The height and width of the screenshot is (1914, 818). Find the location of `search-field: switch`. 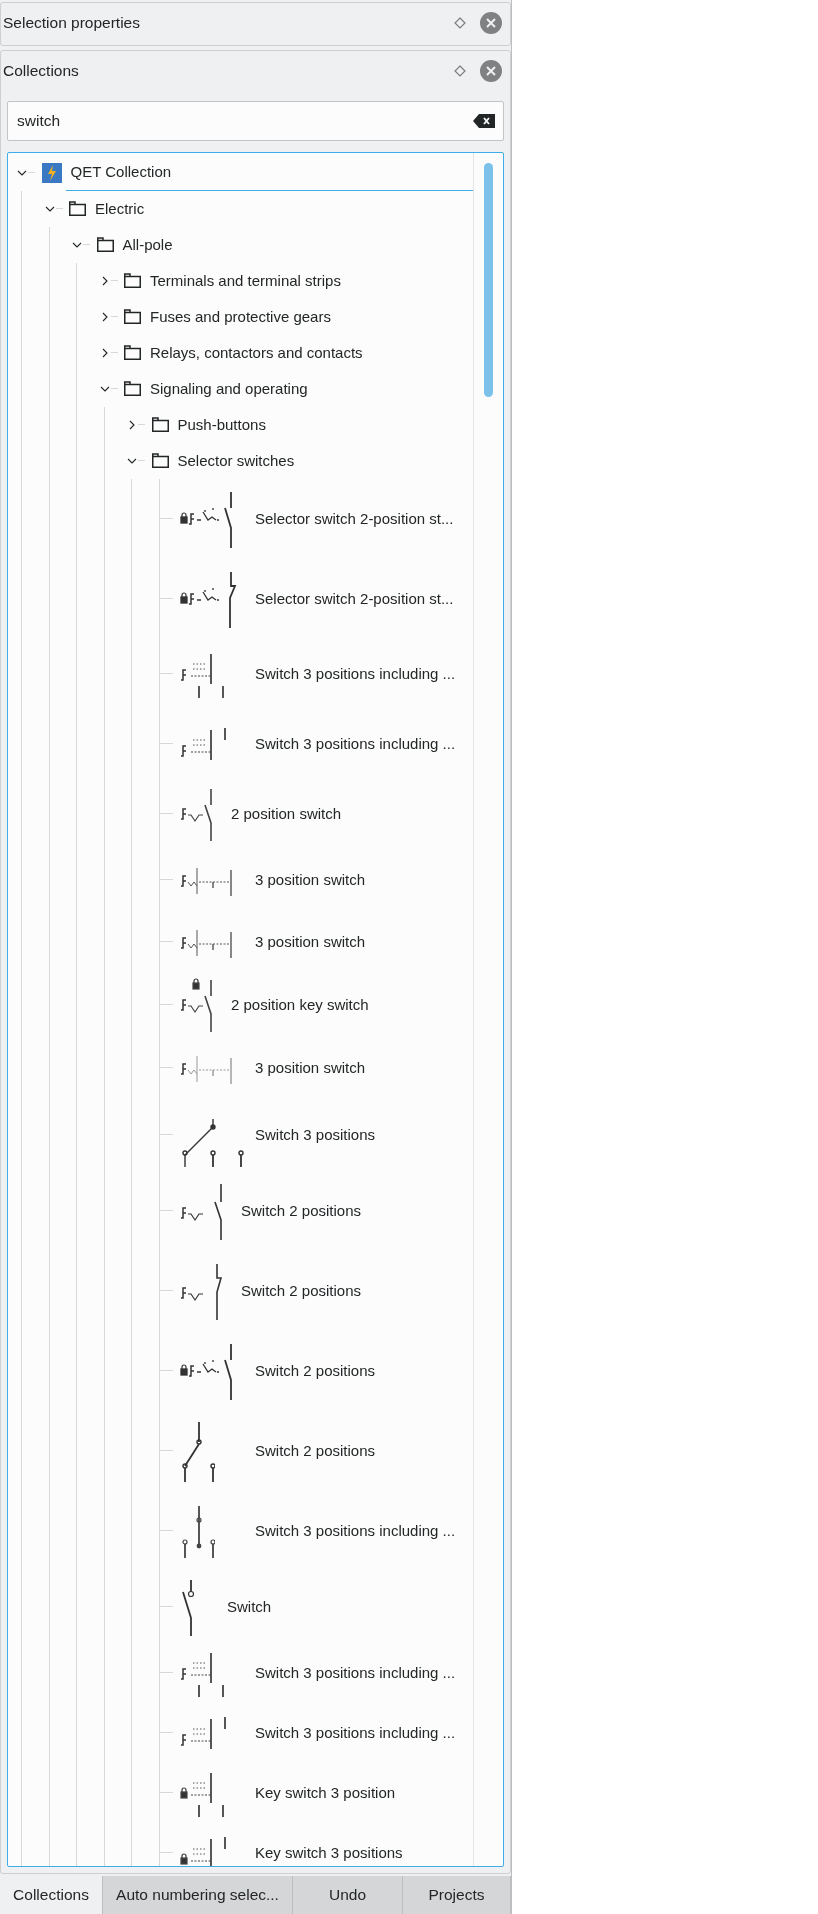

search-field: switch is located at coordinates (255, 120).